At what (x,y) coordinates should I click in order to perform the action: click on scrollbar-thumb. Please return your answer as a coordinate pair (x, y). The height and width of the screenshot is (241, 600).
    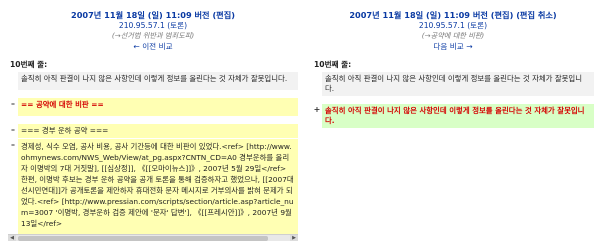
    Looking at the image, I should click on (143, 238).